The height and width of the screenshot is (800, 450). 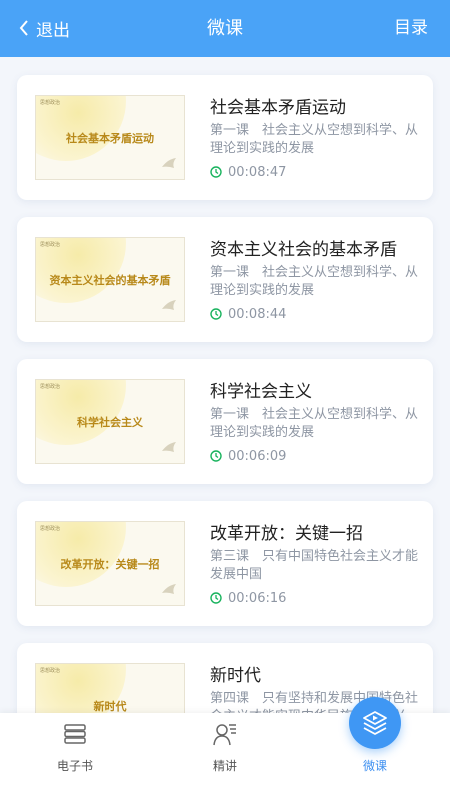 I want to click on catalog-button: 目录, so click(x=411, y=28).